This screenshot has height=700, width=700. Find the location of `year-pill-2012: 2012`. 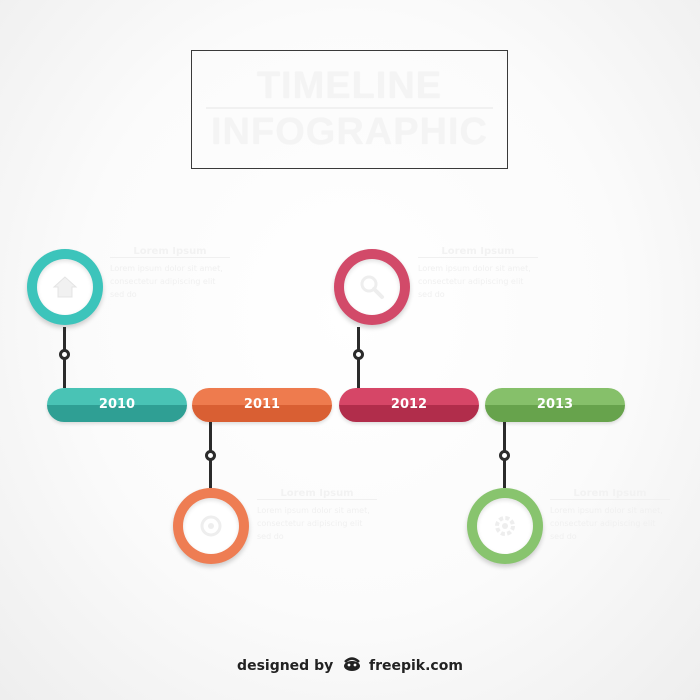

year-pill-2012: 2012 is located at coordinates (409, 405).